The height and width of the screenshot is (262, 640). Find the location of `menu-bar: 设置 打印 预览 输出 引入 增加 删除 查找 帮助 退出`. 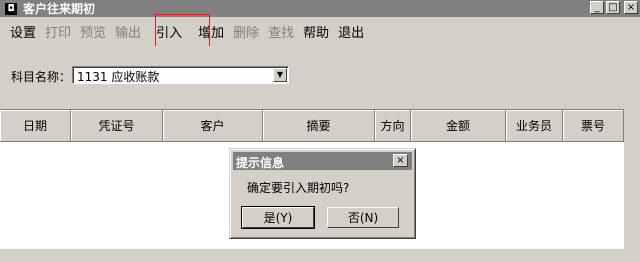

menu-bar: 设置 打印 预览 输出 引入 增加 删除 查找 帮助 退出 is located at coordinates (320, 31).